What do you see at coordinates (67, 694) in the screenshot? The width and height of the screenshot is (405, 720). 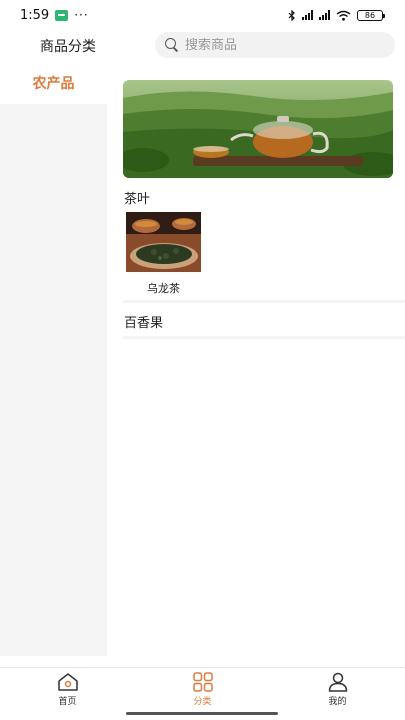 I see `tab-home: 首页` at bounding box center [67, 694].